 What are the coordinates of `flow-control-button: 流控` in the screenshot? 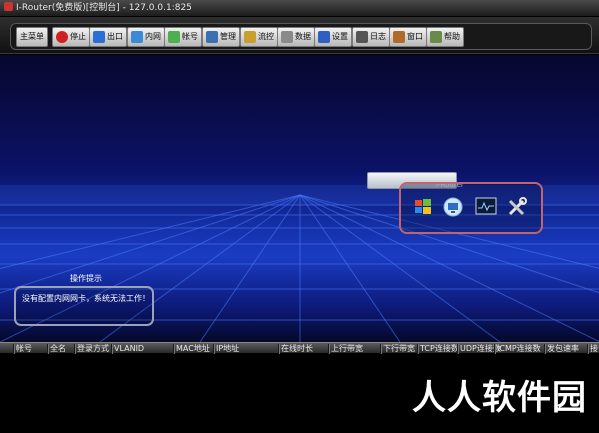 It's located at (259, 37).